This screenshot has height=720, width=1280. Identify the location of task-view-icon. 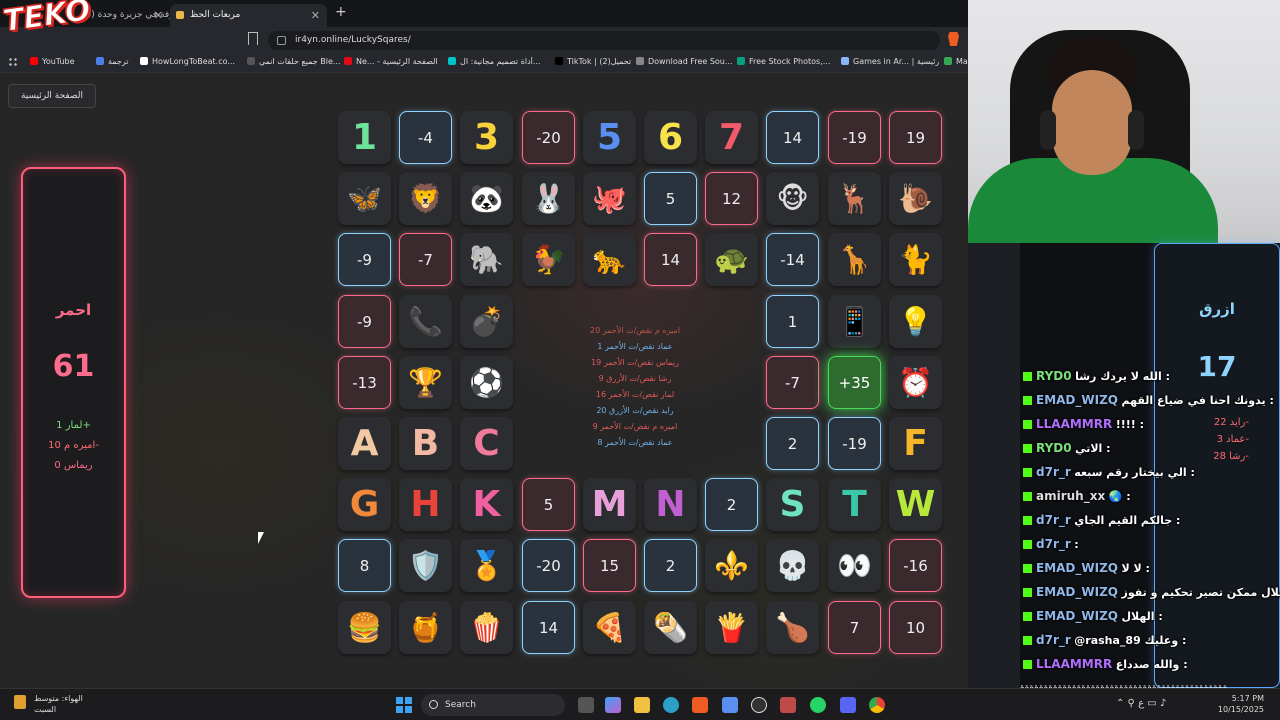
(586, 705).